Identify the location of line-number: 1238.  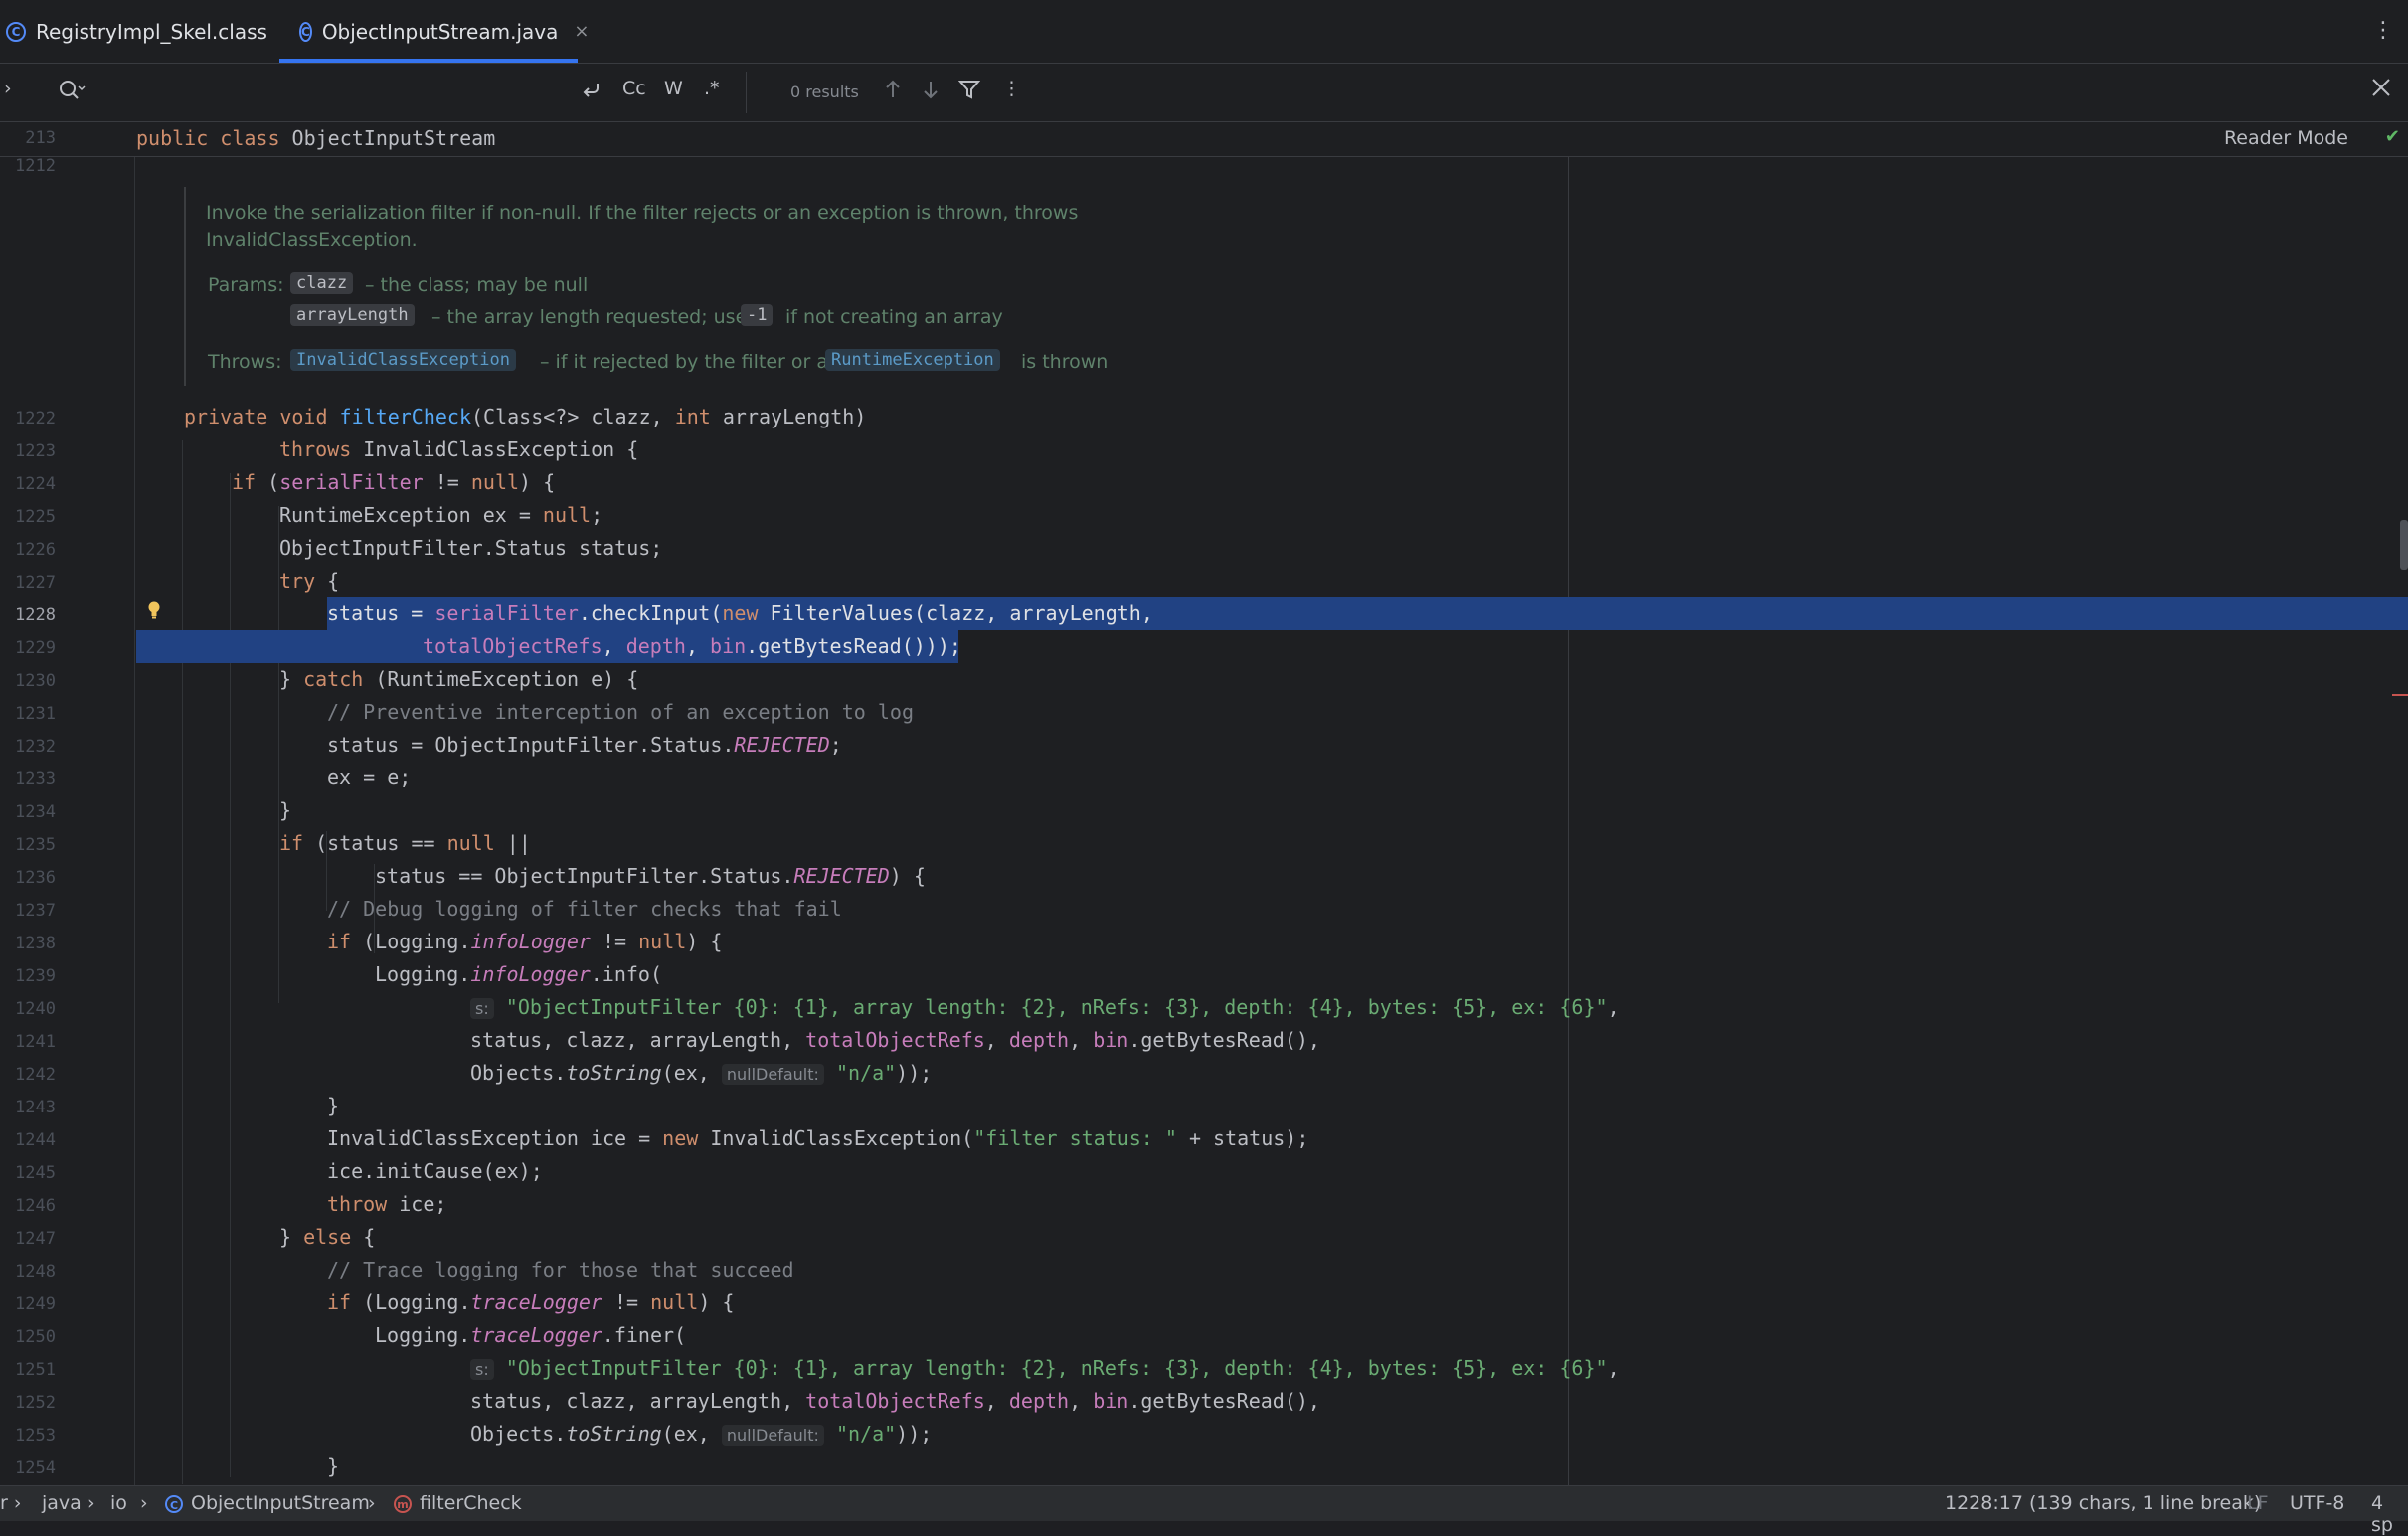
(28, 943).